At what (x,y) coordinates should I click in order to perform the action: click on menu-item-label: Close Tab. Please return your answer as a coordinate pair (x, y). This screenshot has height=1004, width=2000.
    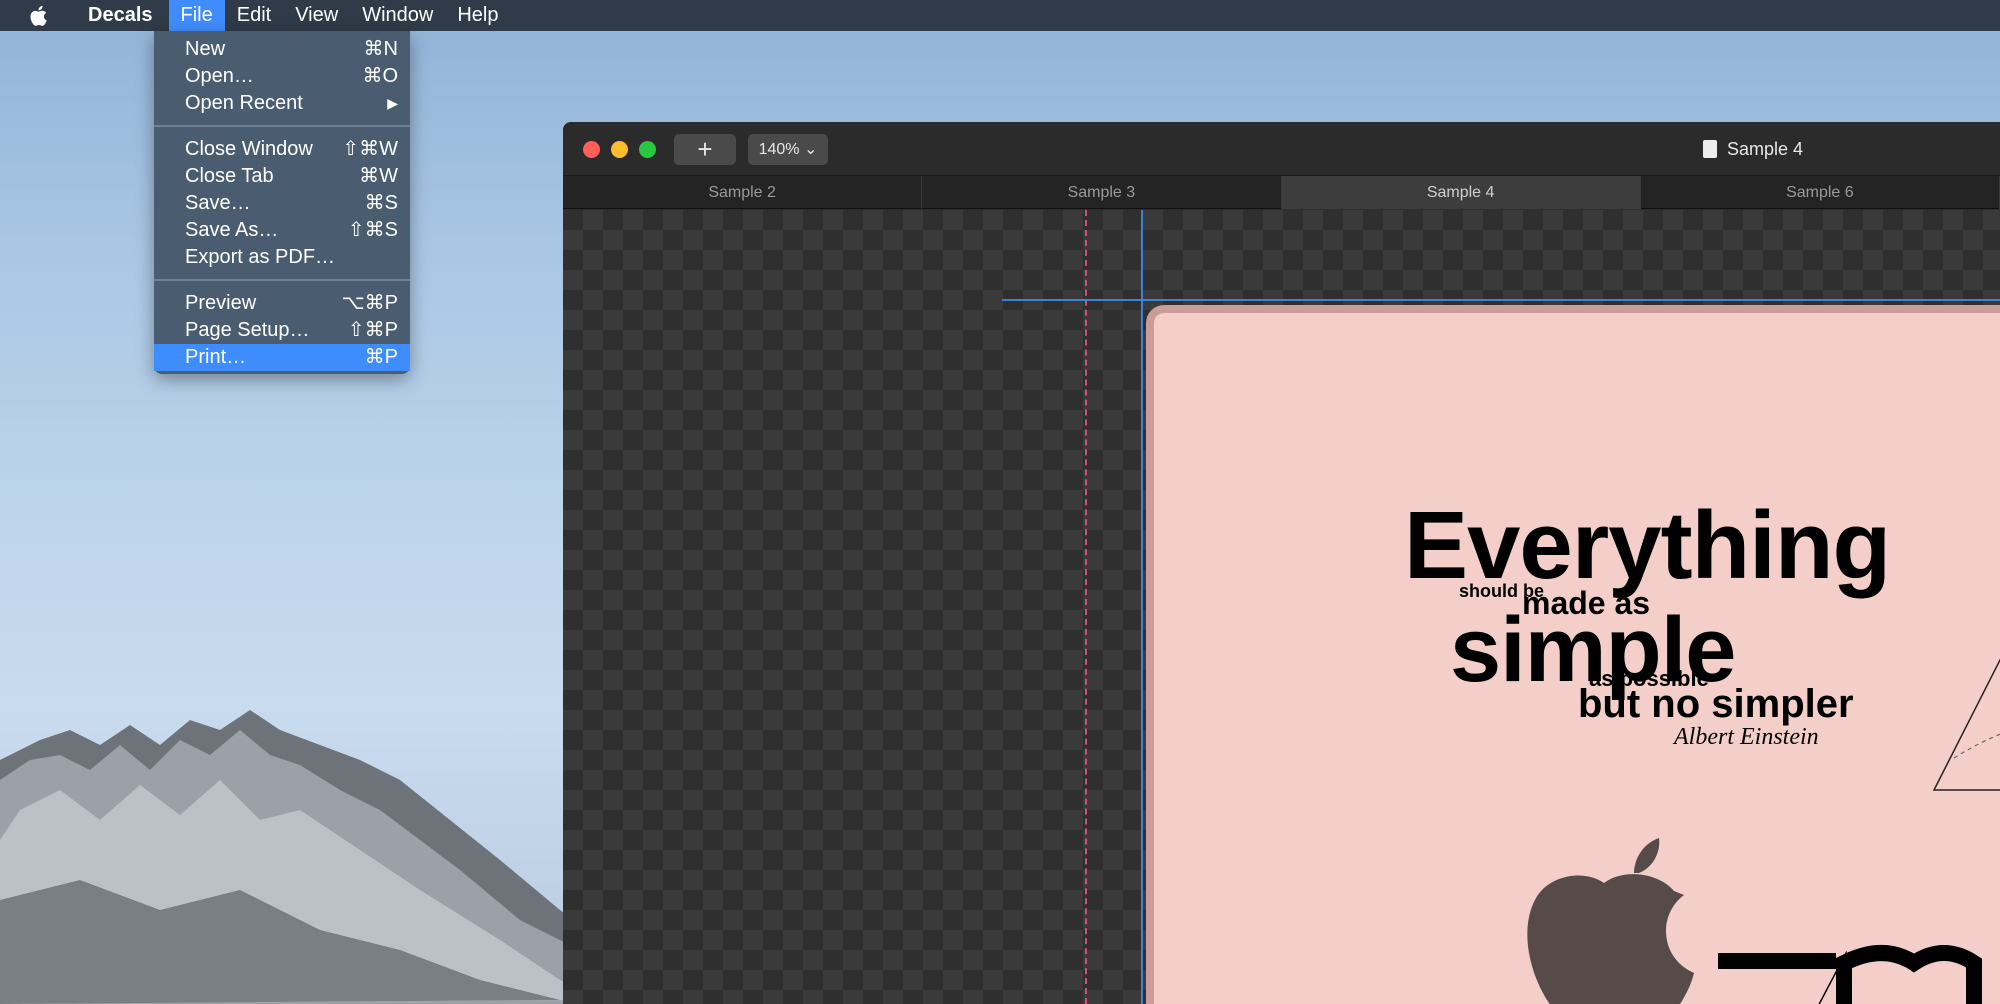
    Looking at the image, I should click on (229, 176).